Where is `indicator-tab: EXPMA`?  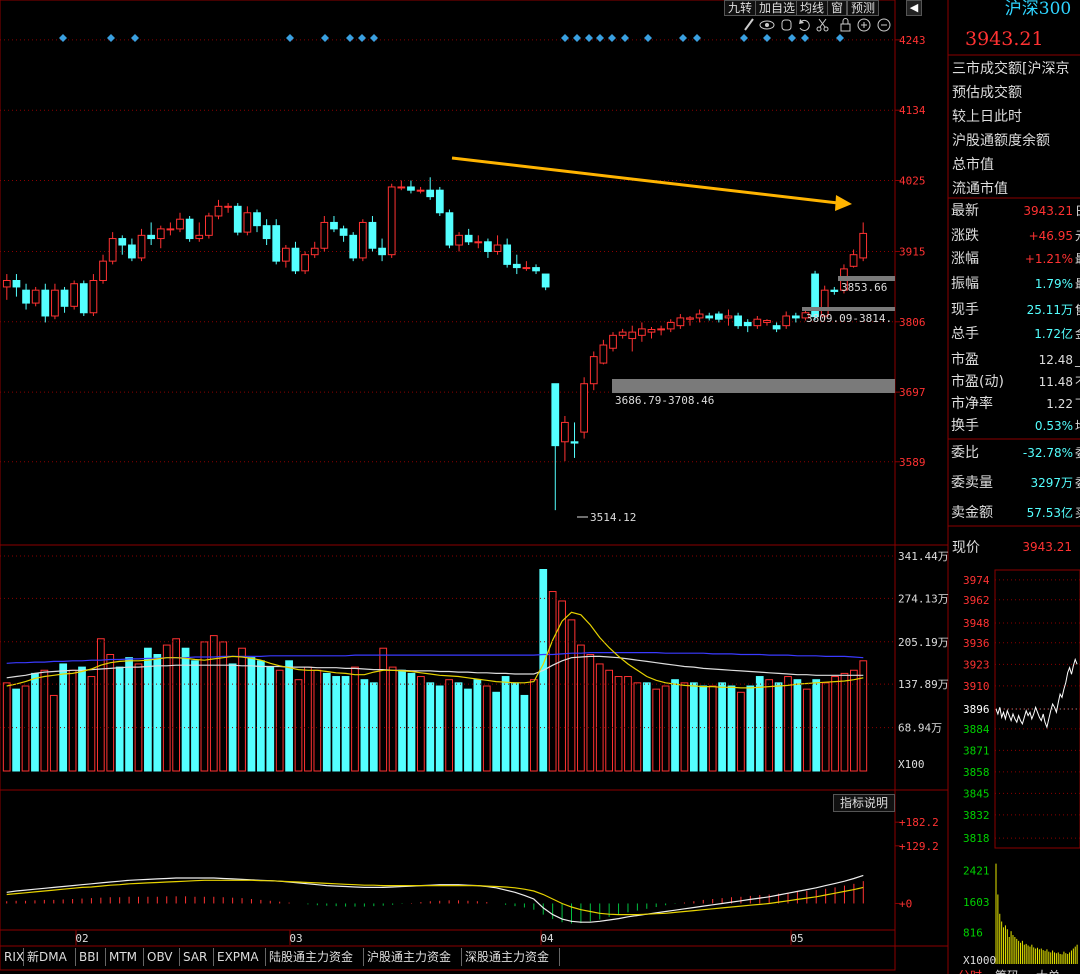
indicator-tab: EXPMA is located at coordinates (239, 957).